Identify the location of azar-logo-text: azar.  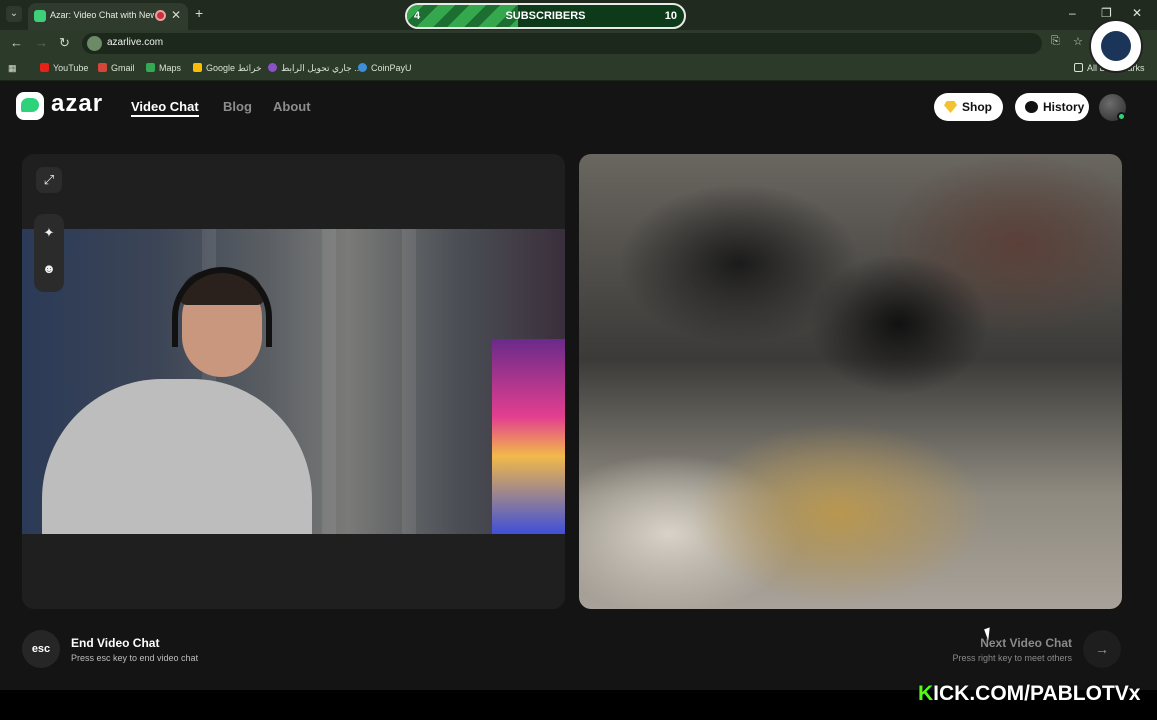
(77, 104).